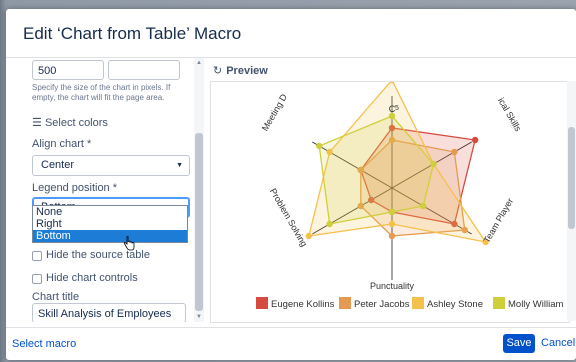  What do you see at coordinates (392, 286) in the screenshot?
I see `radar-axis-label: Punctuality` at bounding box center [392, 286].